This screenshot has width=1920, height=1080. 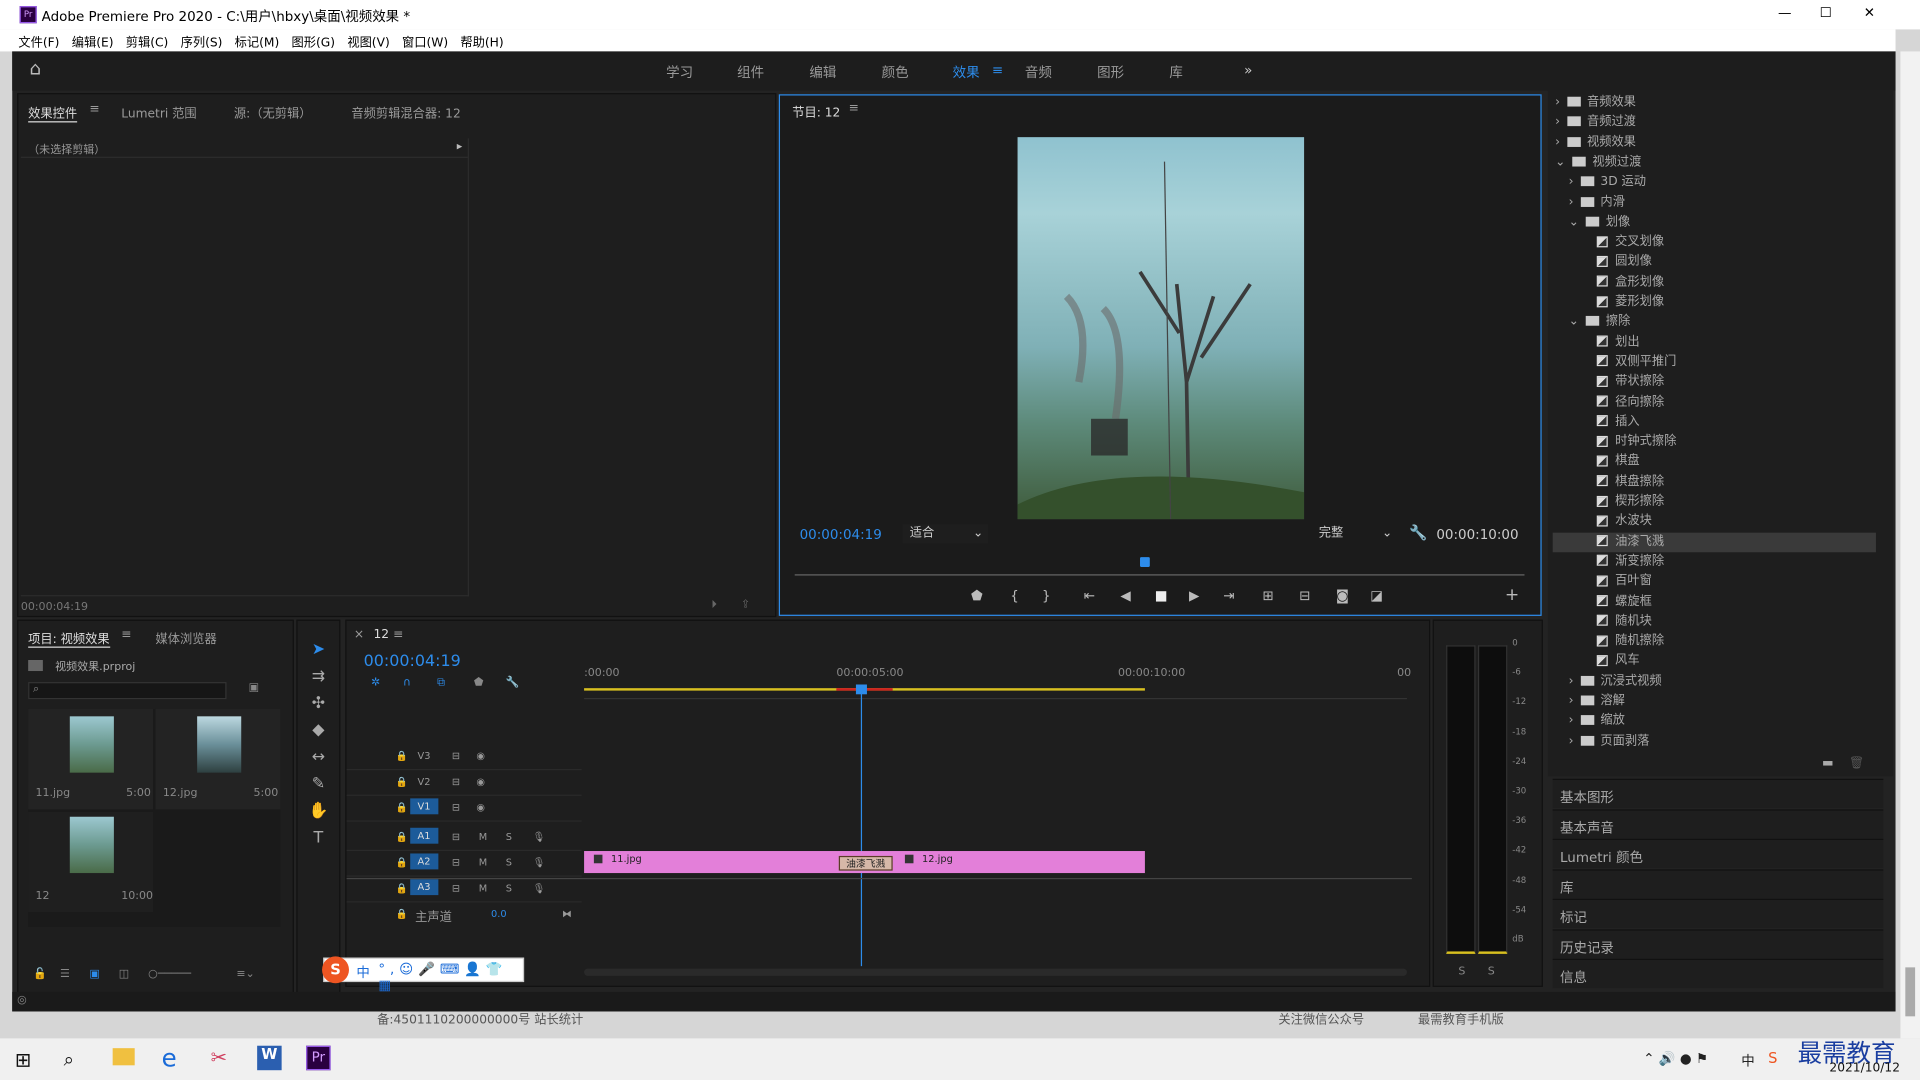 What do you see at coordinates (318, 813) in the screenshot?
I see `hand-tool-icon: ✋` at bounding box center [318, 813].